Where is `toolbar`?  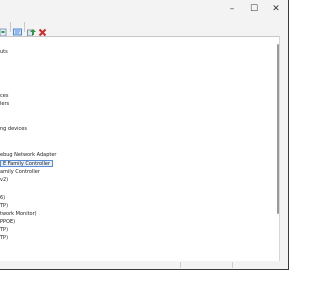 toolbar is located at coordinates (144, 27).